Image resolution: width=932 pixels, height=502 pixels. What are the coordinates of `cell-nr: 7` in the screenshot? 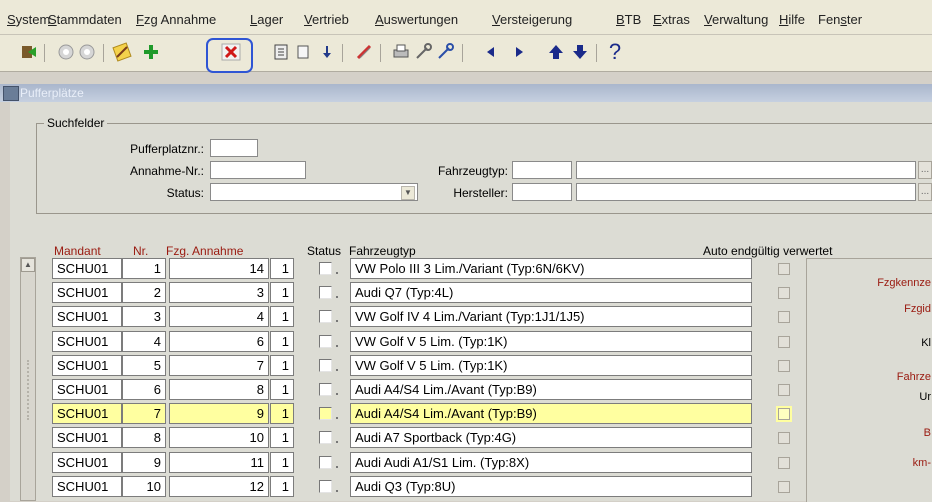 It's located at (144, 413).